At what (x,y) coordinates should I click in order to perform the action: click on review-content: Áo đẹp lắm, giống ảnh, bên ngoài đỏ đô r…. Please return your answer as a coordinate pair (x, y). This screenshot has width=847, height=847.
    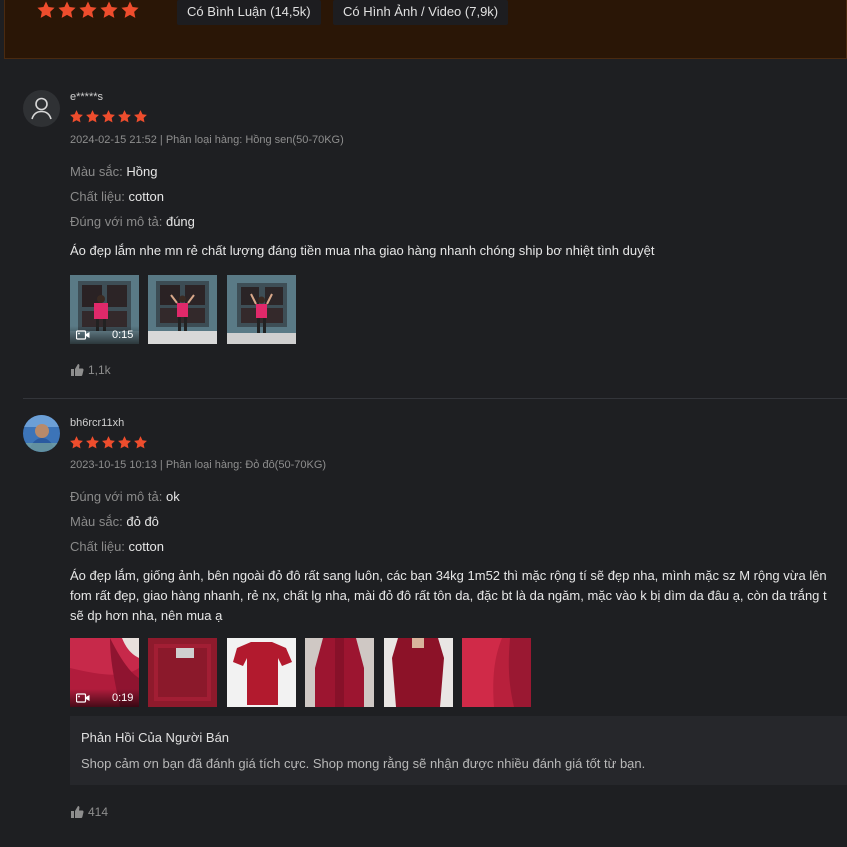
    Looking at the image, I should click on (458, 596).